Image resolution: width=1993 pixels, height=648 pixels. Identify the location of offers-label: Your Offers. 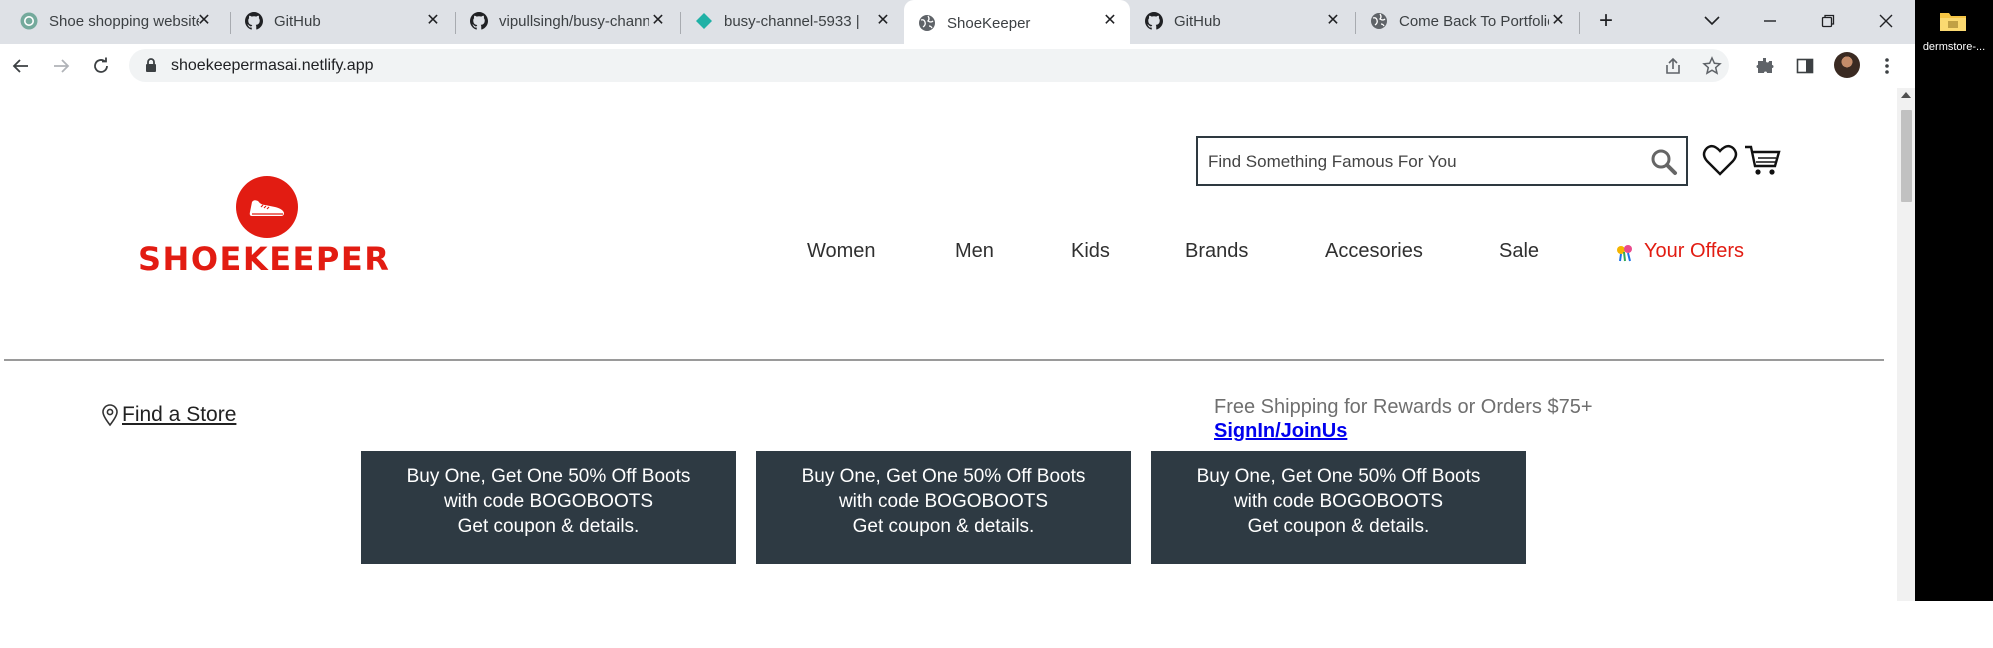
(1694, 251).